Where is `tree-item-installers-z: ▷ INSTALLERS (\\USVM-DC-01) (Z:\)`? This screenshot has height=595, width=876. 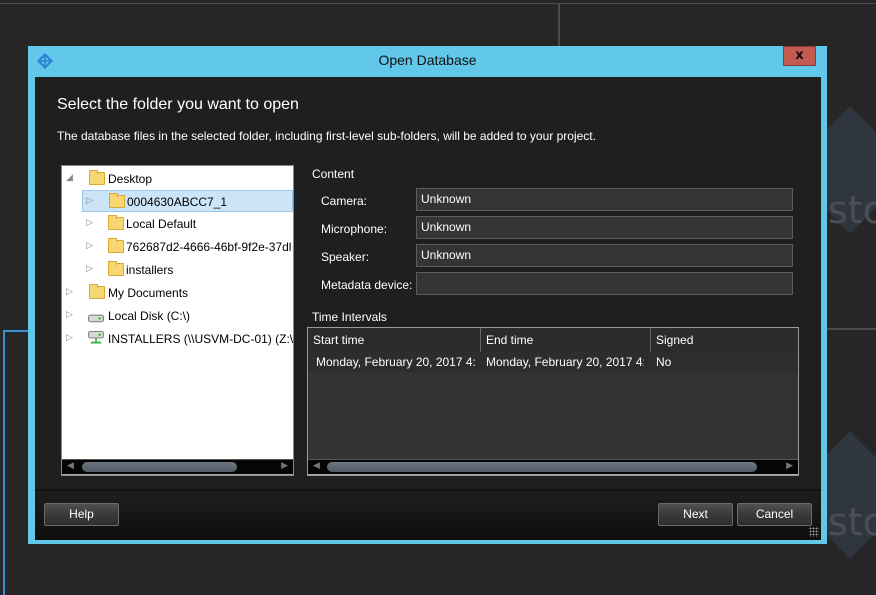
tree-item-installers-z: ▷ INSTALLERS (\\USVM-DC-01) (Z:\) is located at coordinates (177, 339).